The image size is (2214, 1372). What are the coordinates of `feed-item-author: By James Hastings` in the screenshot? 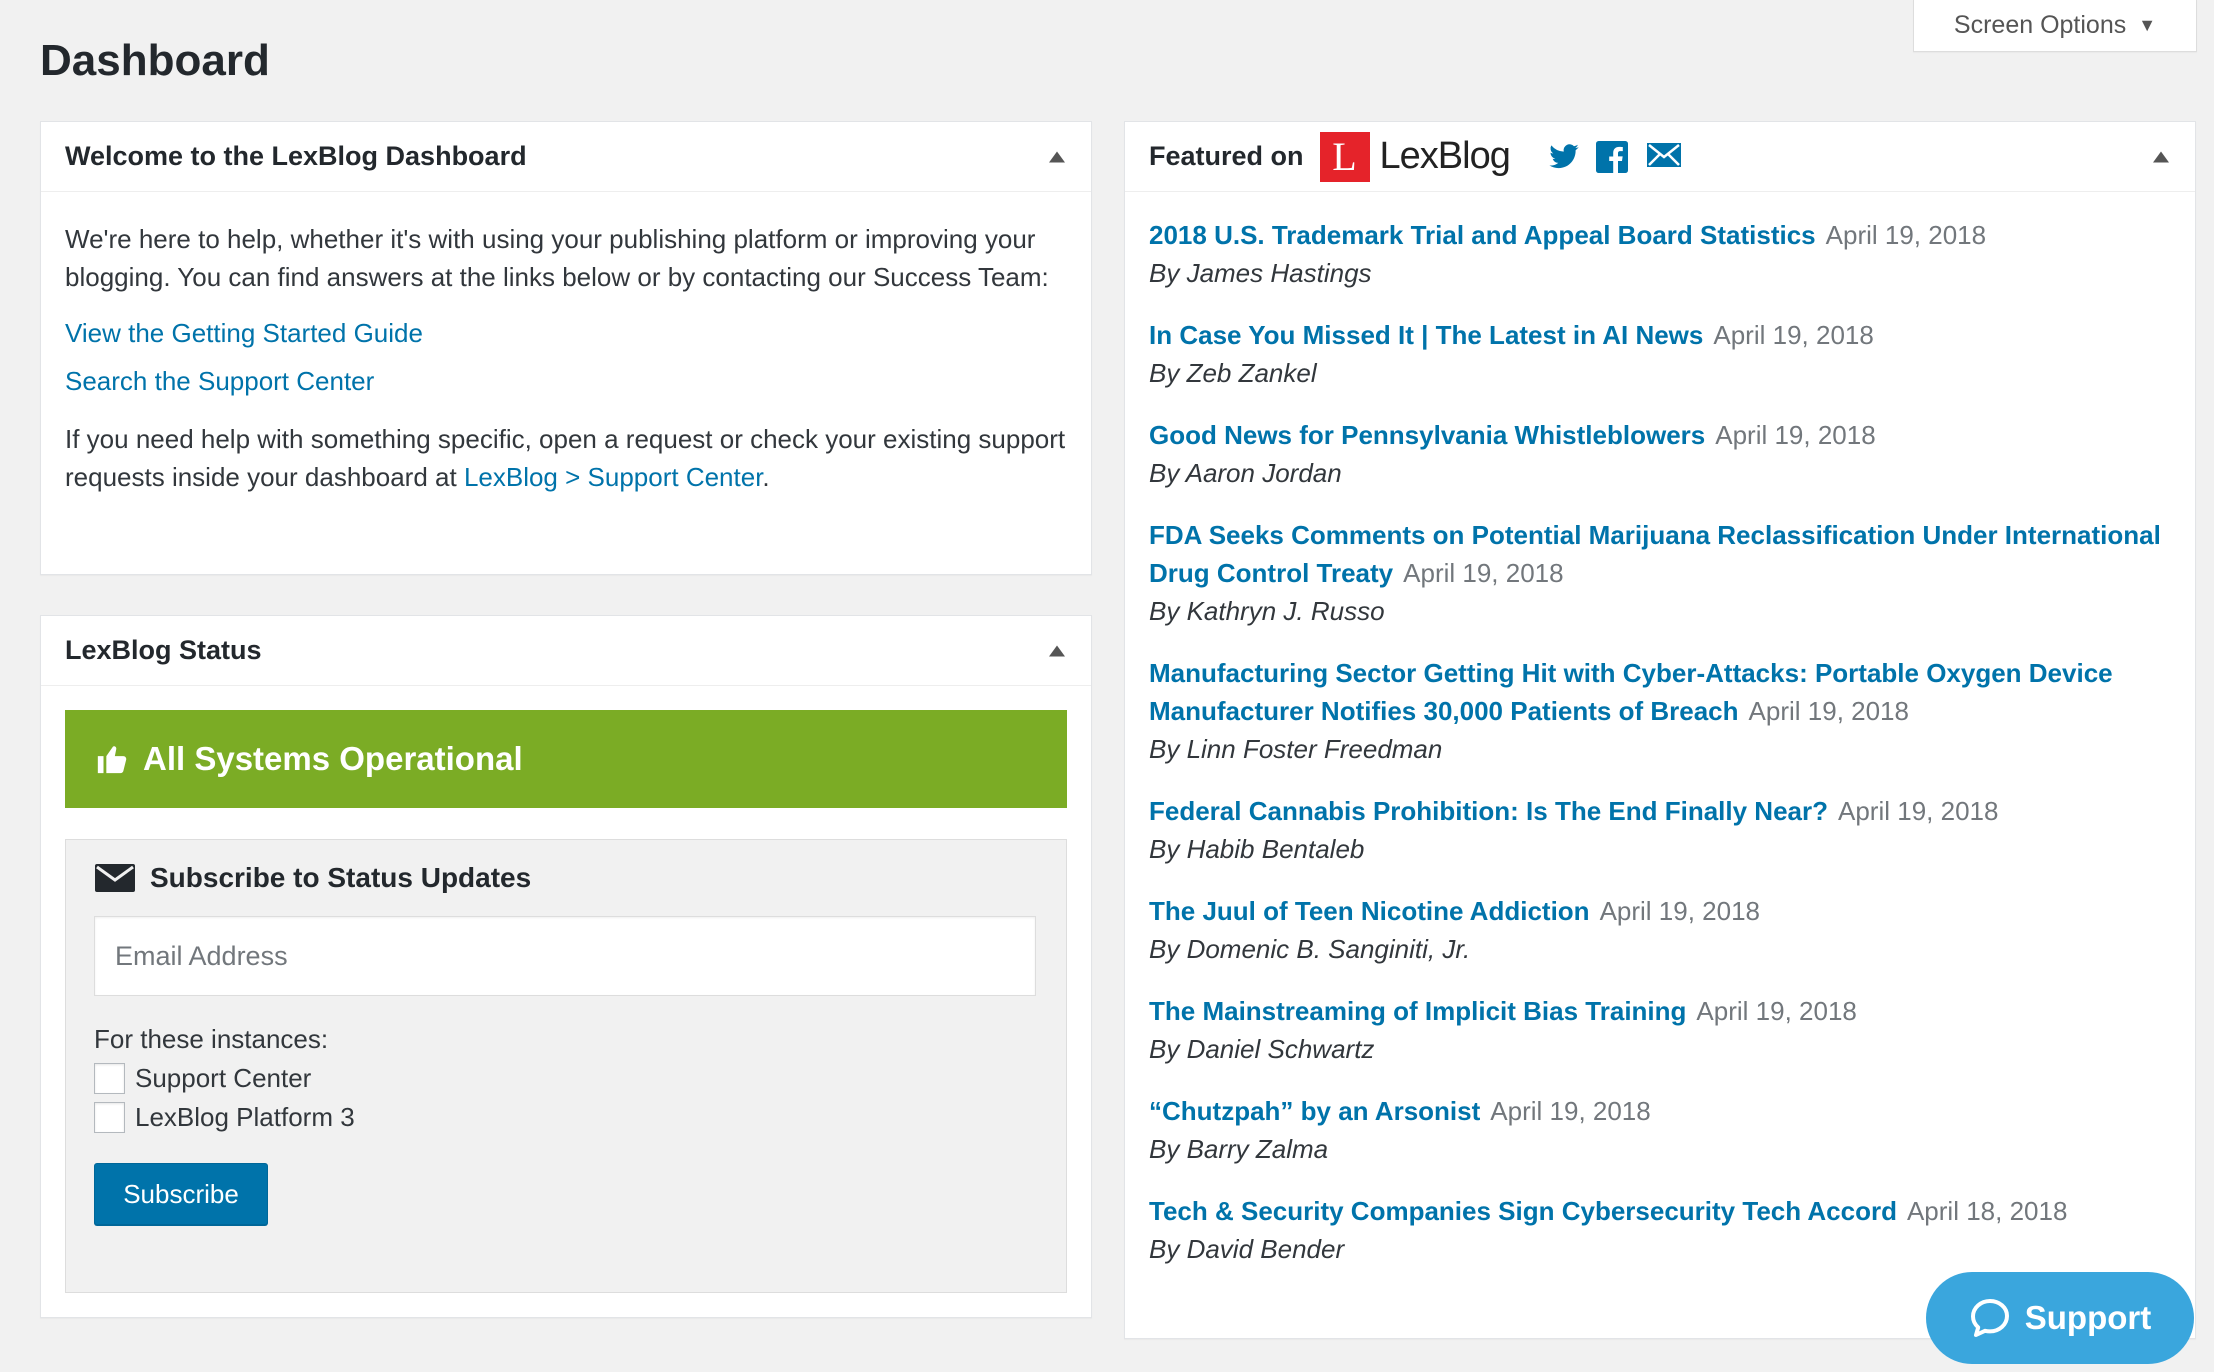 It's located at (1260, 273).